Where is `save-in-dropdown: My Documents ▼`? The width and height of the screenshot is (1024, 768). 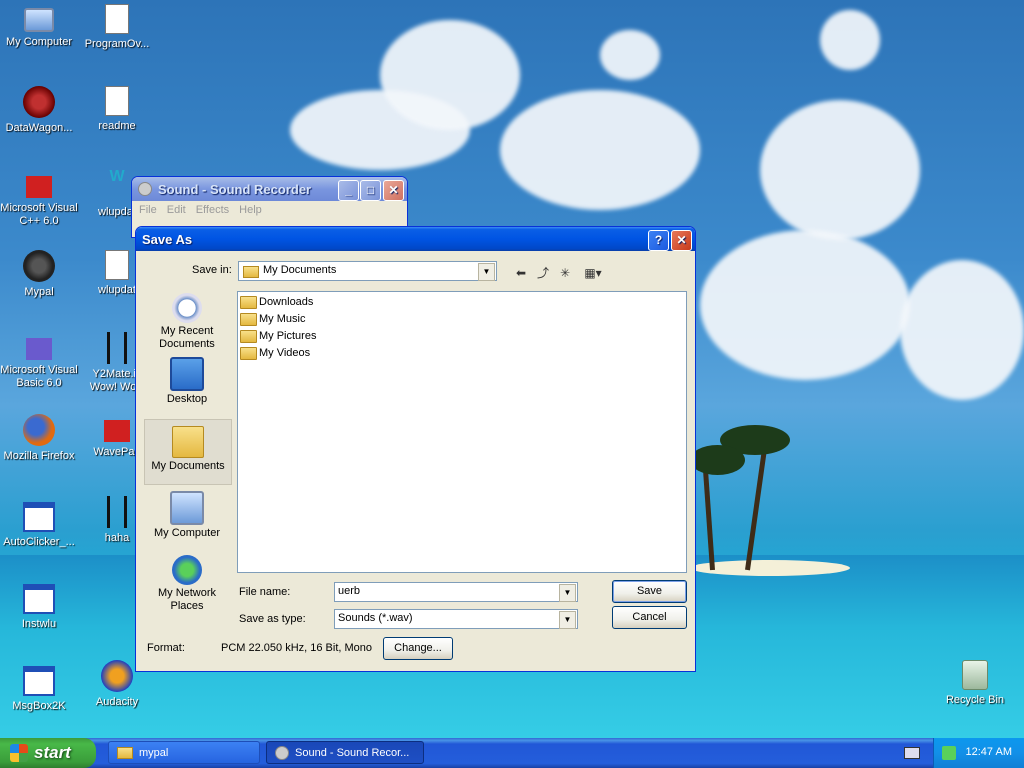 save-in-dropdown: My Documents ▼ is located at coordinates (367, 271).